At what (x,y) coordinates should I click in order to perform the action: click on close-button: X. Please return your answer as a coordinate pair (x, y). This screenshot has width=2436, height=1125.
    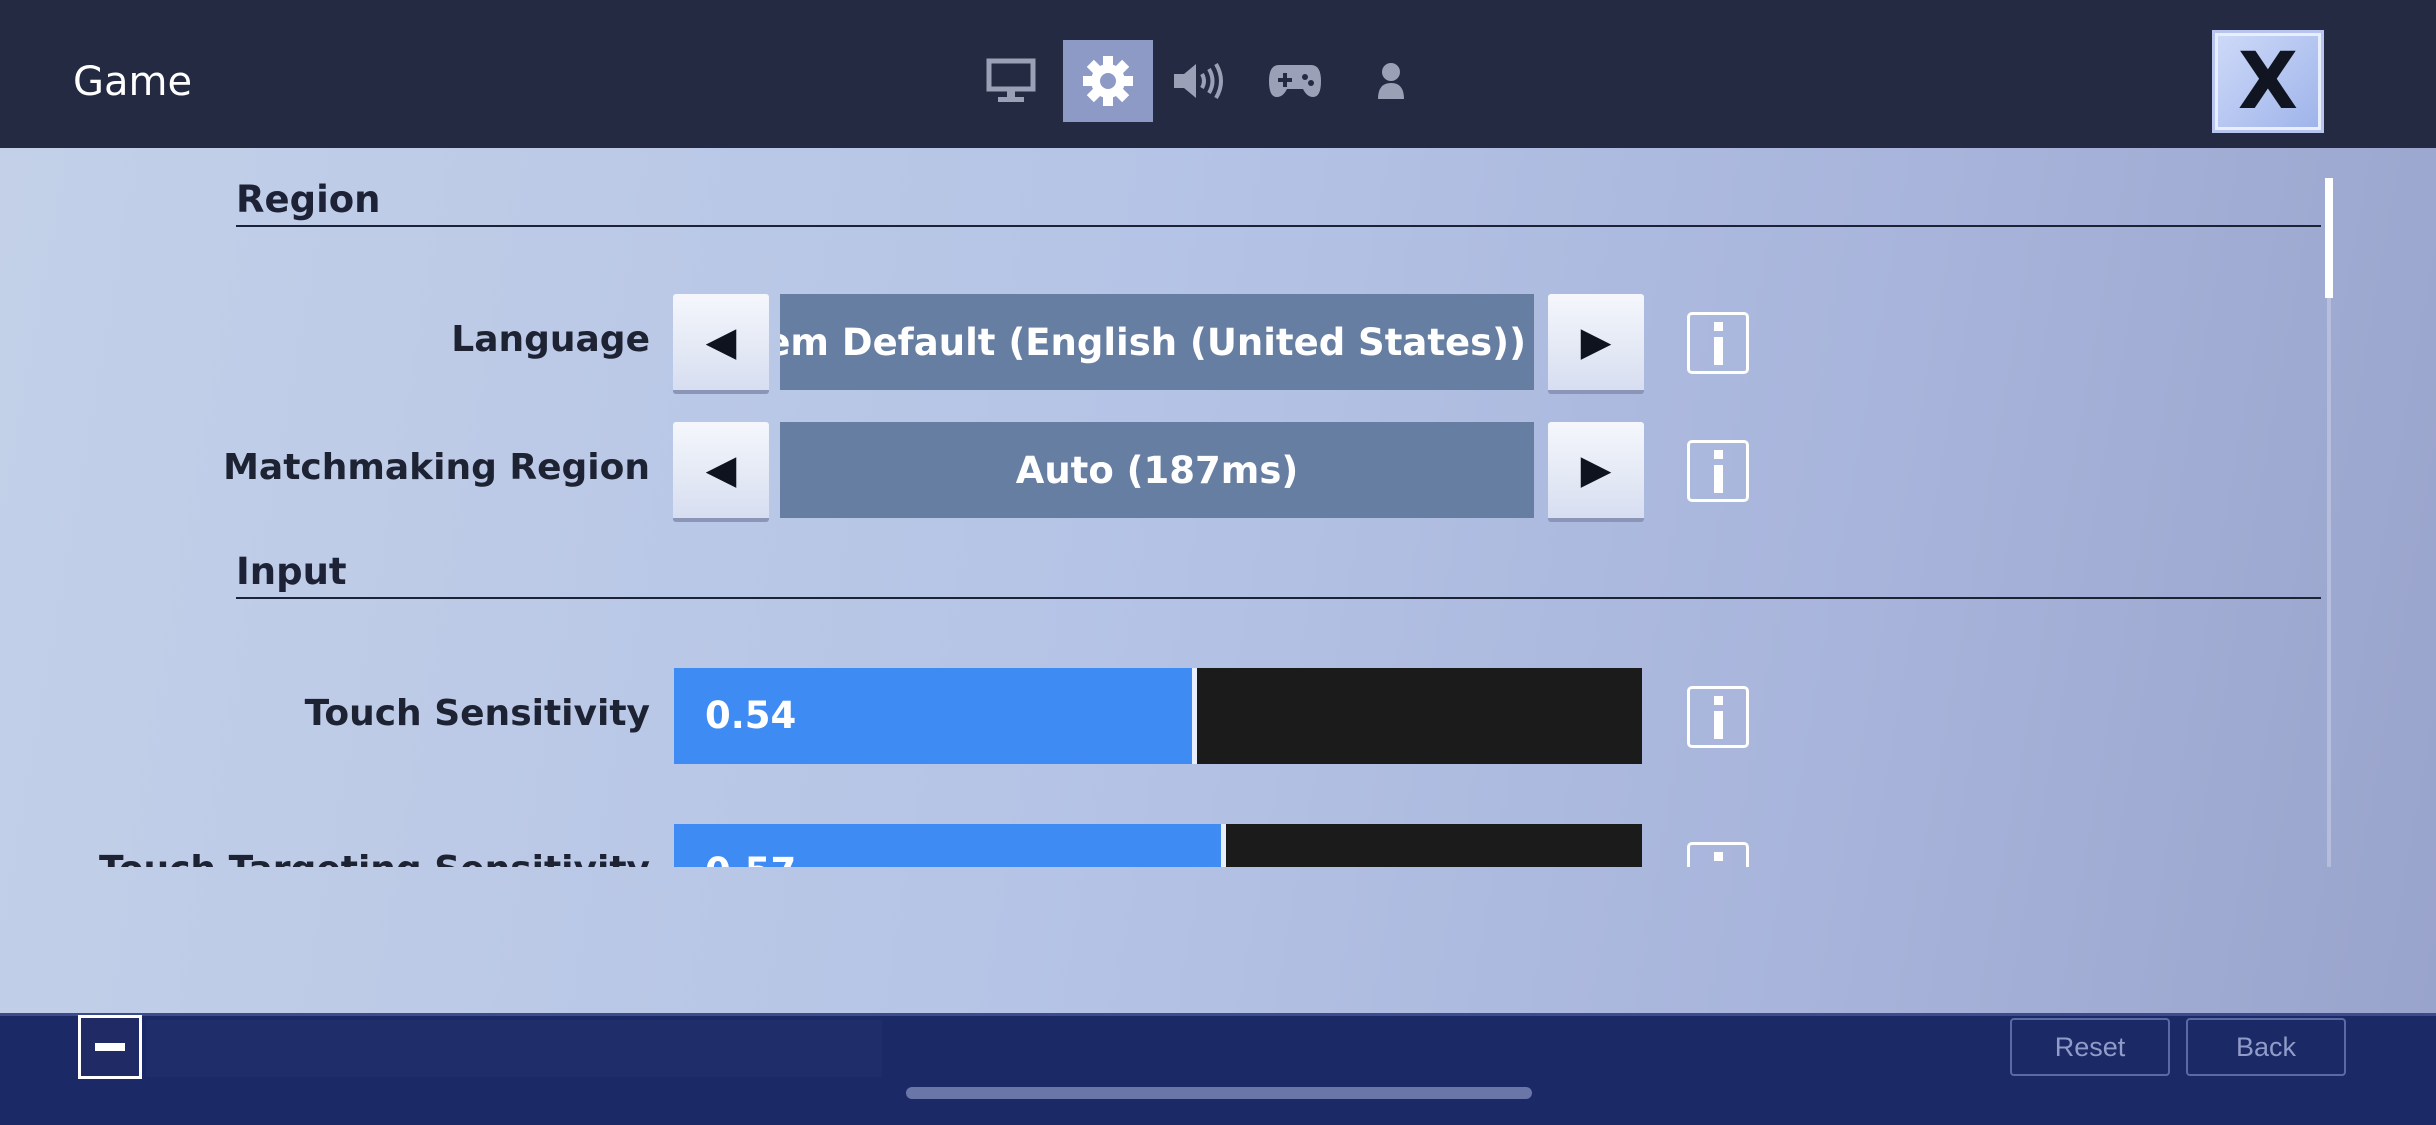
    Looking at the image, I should click on (2268, 81).